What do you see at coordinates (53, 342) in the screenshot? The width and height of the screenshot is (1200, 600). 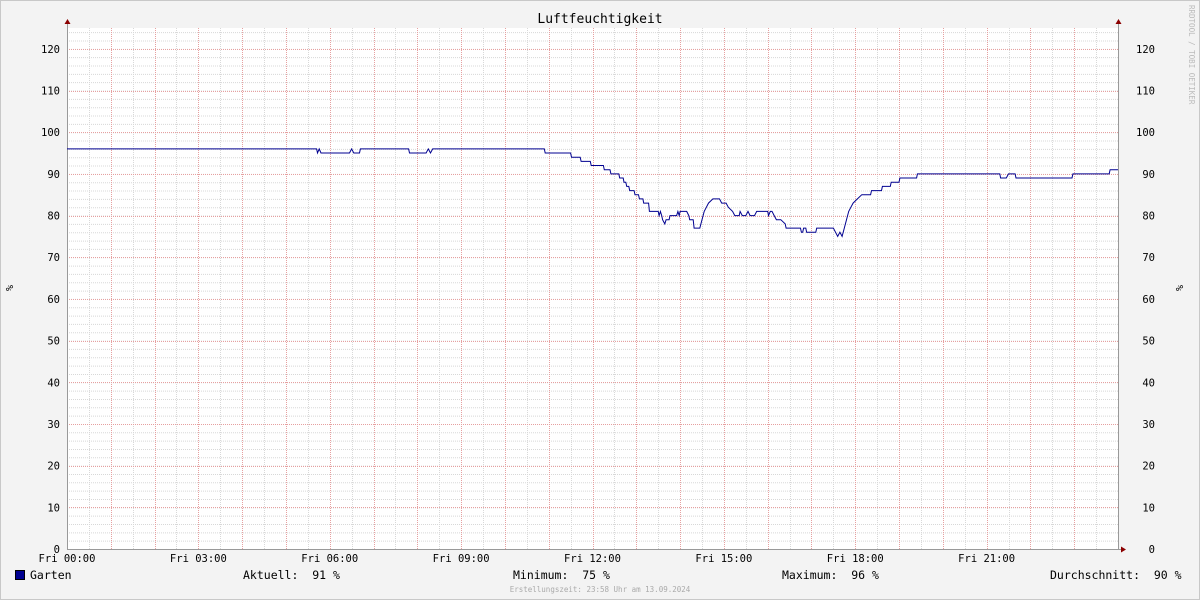 I see `y-tick-label: 50` at bounding box center [53, 342].